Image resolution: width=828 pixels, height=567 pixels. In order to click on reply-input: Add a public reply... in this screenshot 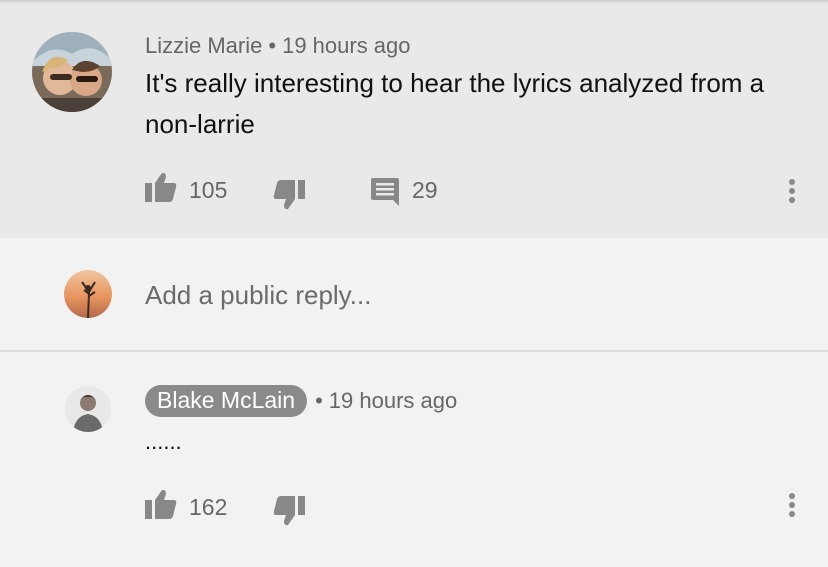, I will do `click(258, 295)`.